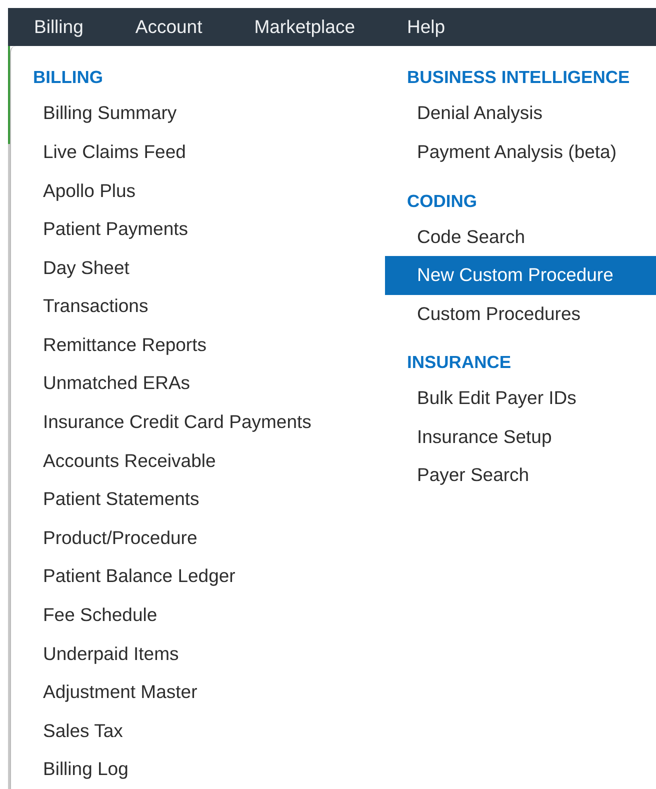 The width and height of the screenshot is (656, 789). What do you see at coordinates (198, 615) in the screenshot?
I see `menu-link: Fee Schedule` at bounding box center [198, 615].